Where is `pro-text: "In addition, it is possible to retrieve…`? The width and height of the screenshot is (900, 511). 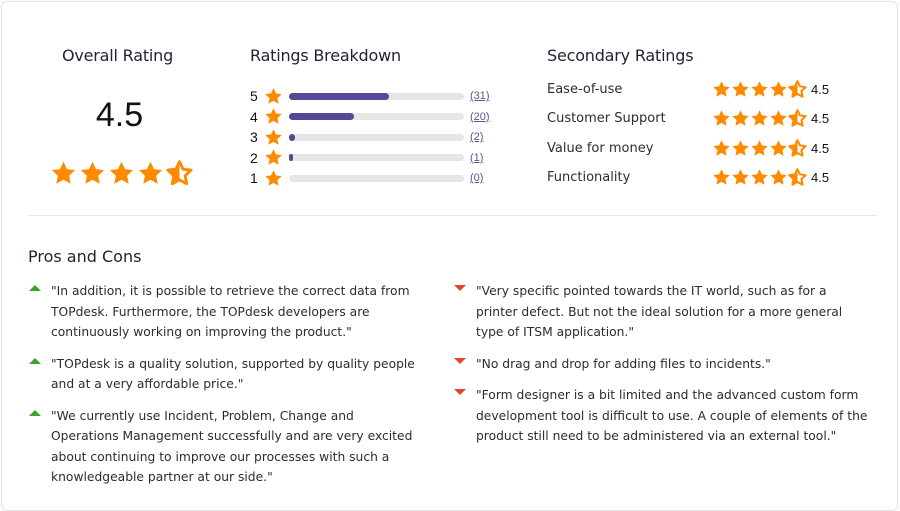
pro-text: "In addition, it is possible to retrieve… is located at coordinates (230, 311).